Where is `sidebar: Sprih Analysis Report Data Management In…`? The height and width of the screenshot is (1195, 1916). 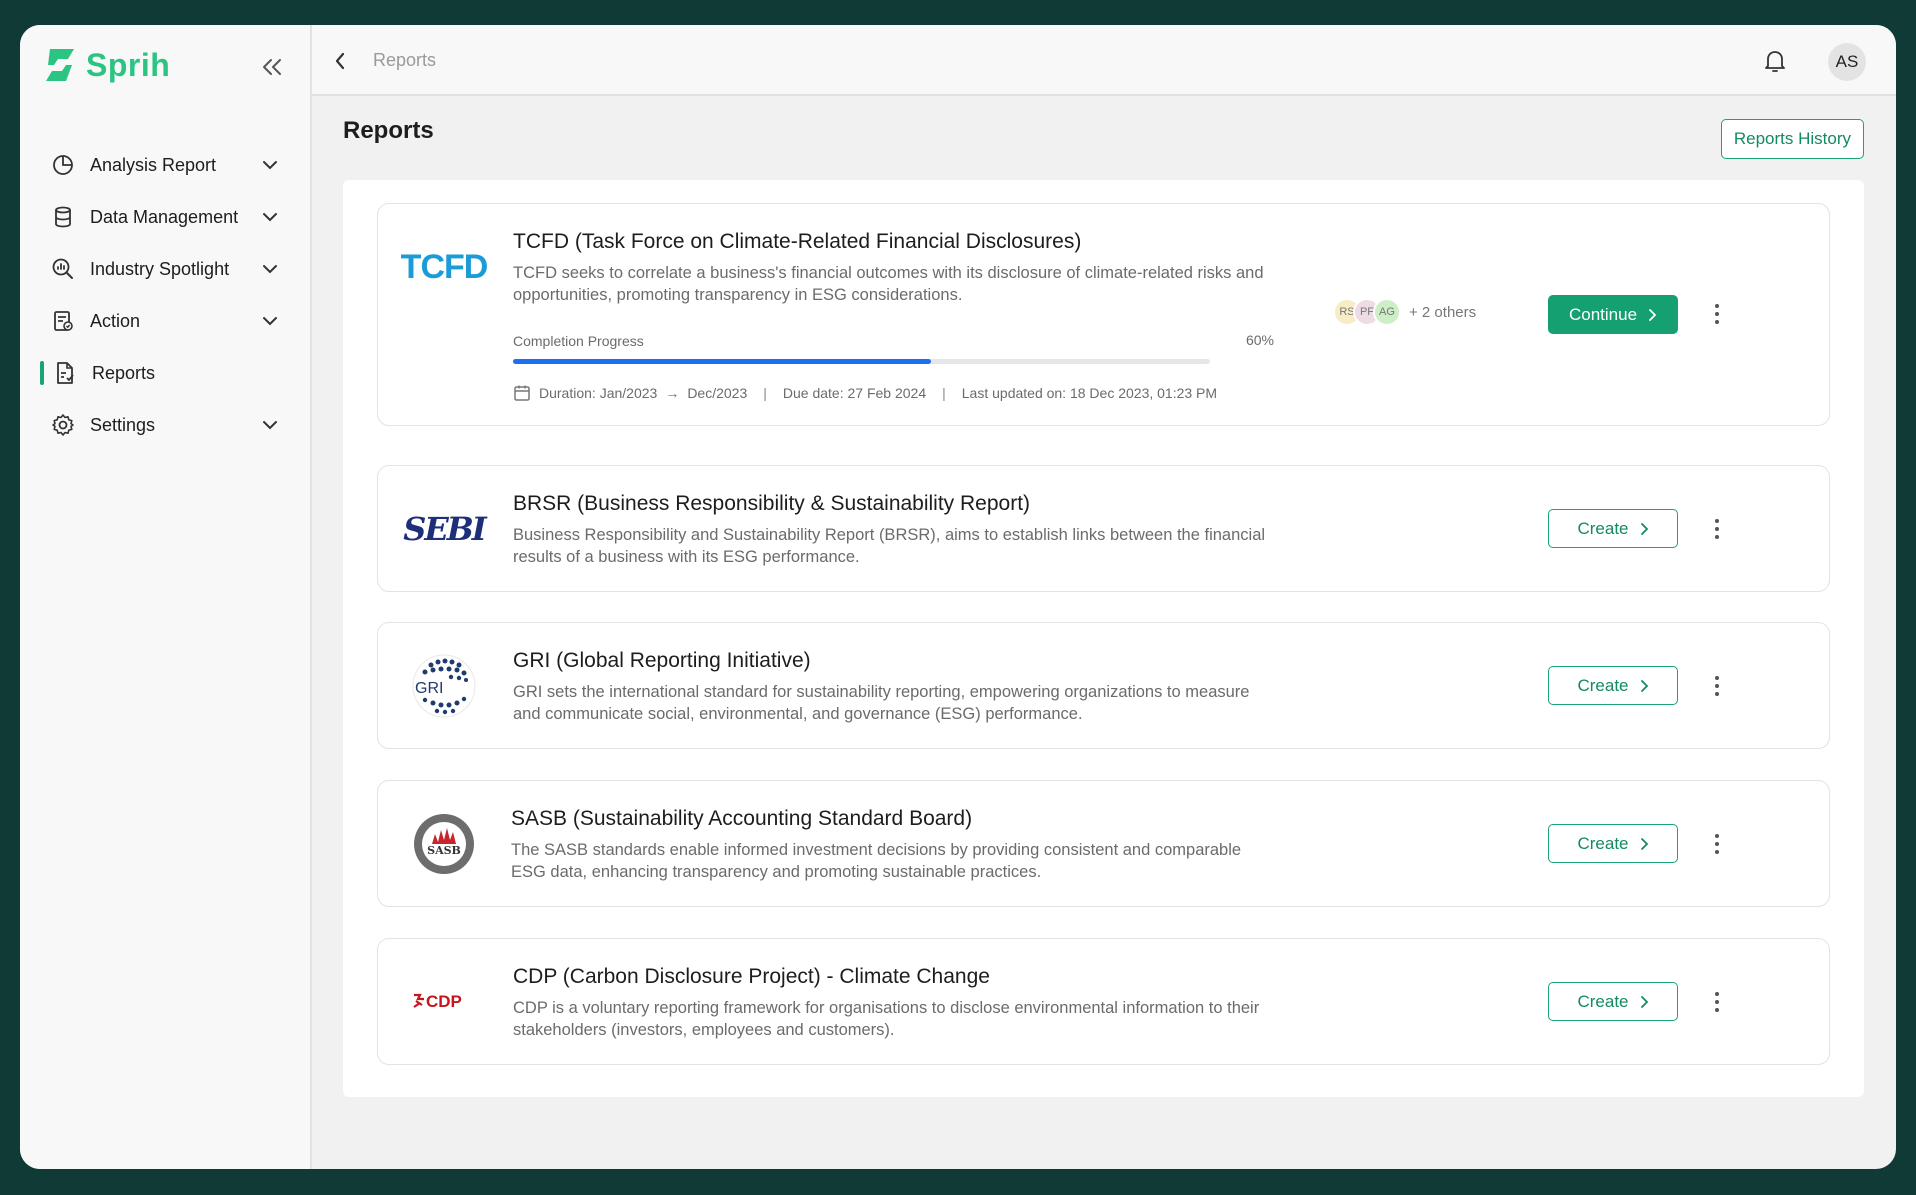 sidebar: Sprih Analysis Report Data Management In… is located at coordinates (166, 597).